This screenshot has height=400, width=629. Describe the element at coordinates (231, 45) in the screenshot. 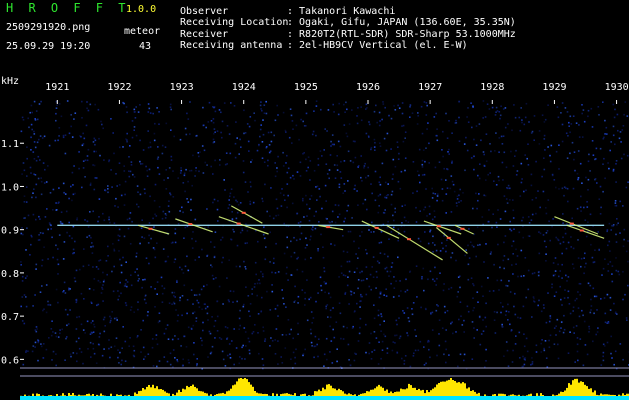

I see `antenna-key: Receiving antenna` at that location.